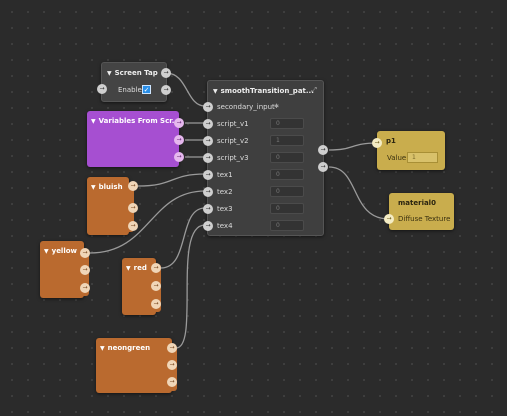 The width and height of the screenshot is (507, 416). What do you see at coordinates (135, 139) in the screenshot?
I see `variables-from-script-node: ▼ Variables From Scr... → → →` at bounding box center [135, 139].